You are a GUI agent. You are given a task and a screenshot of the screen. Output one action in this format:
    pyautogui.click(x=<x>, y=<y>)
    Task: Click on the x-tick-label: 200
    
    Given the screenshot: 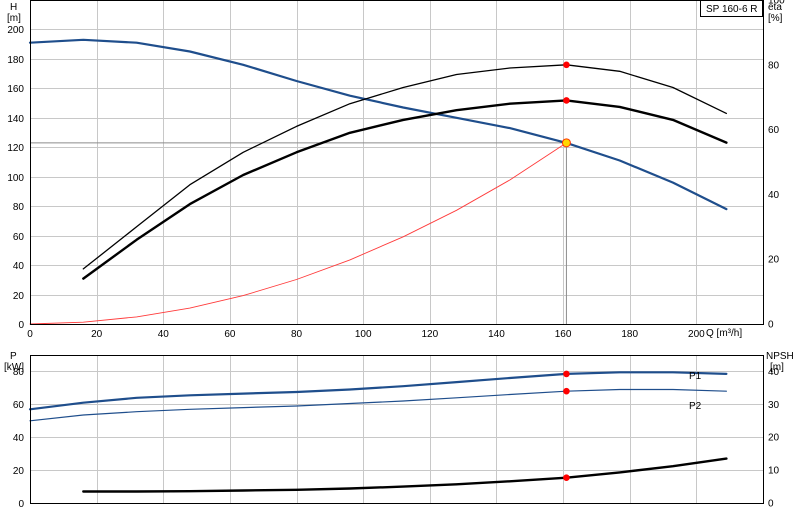 What is the action you would take?
    pyautogui.click(x=696, y=334)
    